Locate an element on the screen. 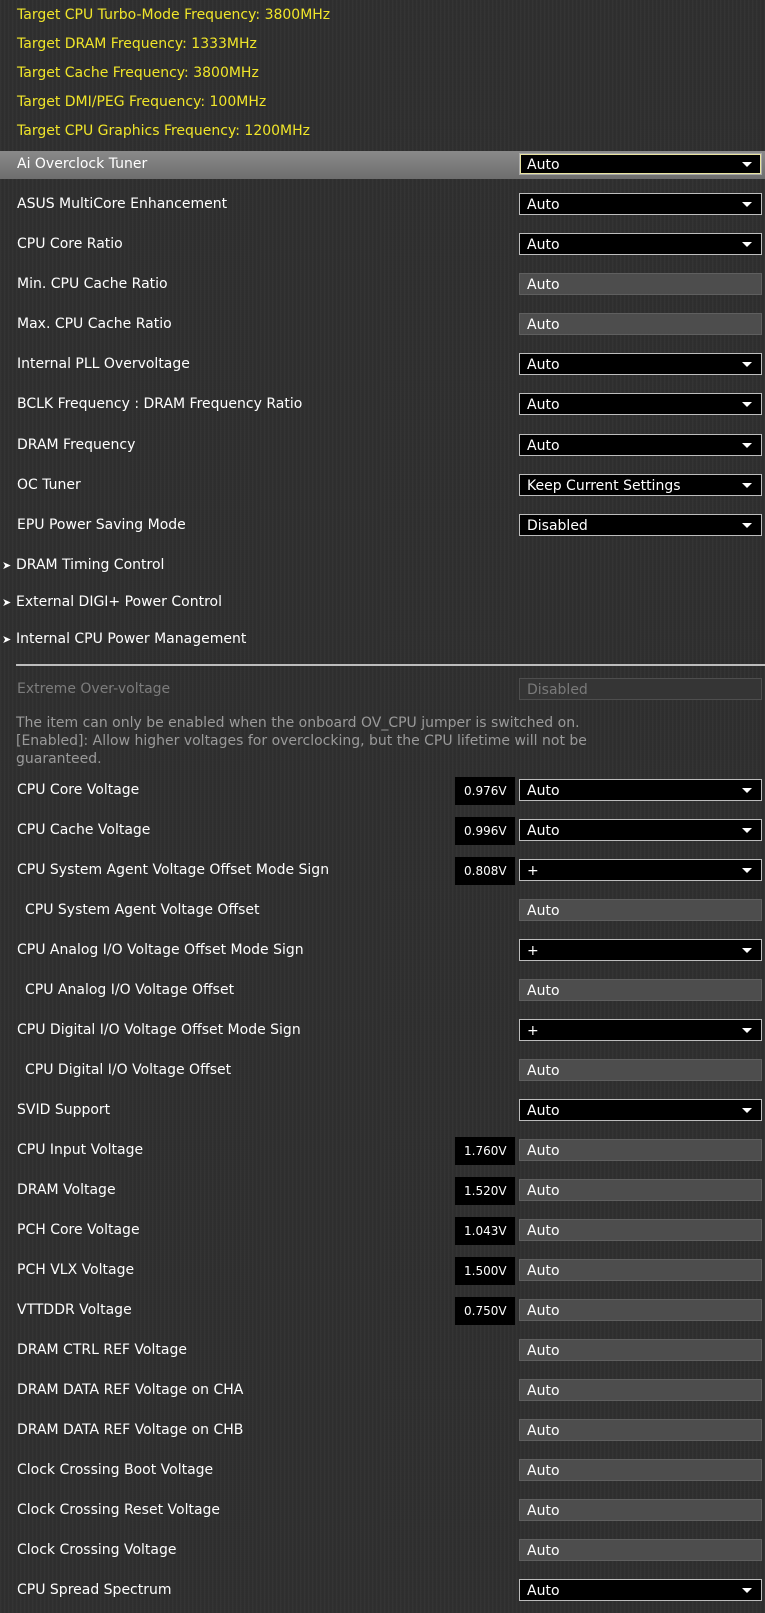 This screenshot has height=1613, width=765. setting-row-dram-data-ref-cha: DRAM DATA REF Voltage on CHA Auto is located at coordinates (382, 1391).